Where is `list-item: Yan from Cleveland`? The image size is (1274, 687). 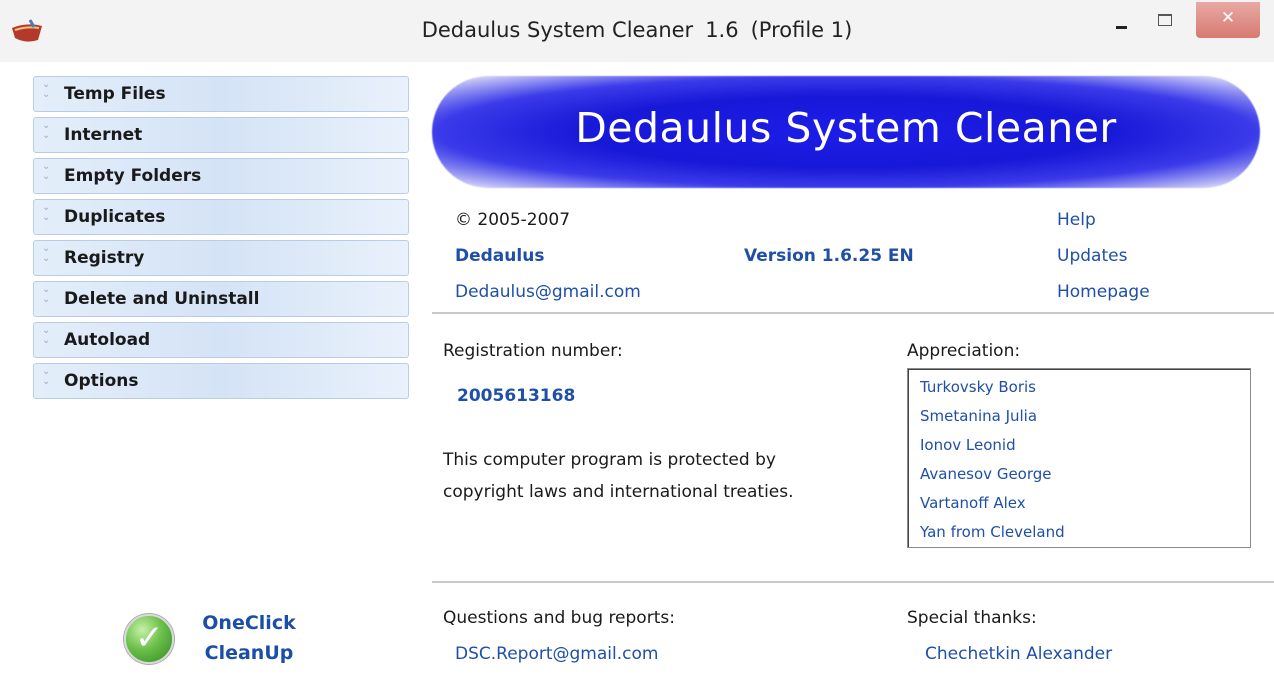 list-item: Yan from Cleveland is located at coordinates (992, 532).